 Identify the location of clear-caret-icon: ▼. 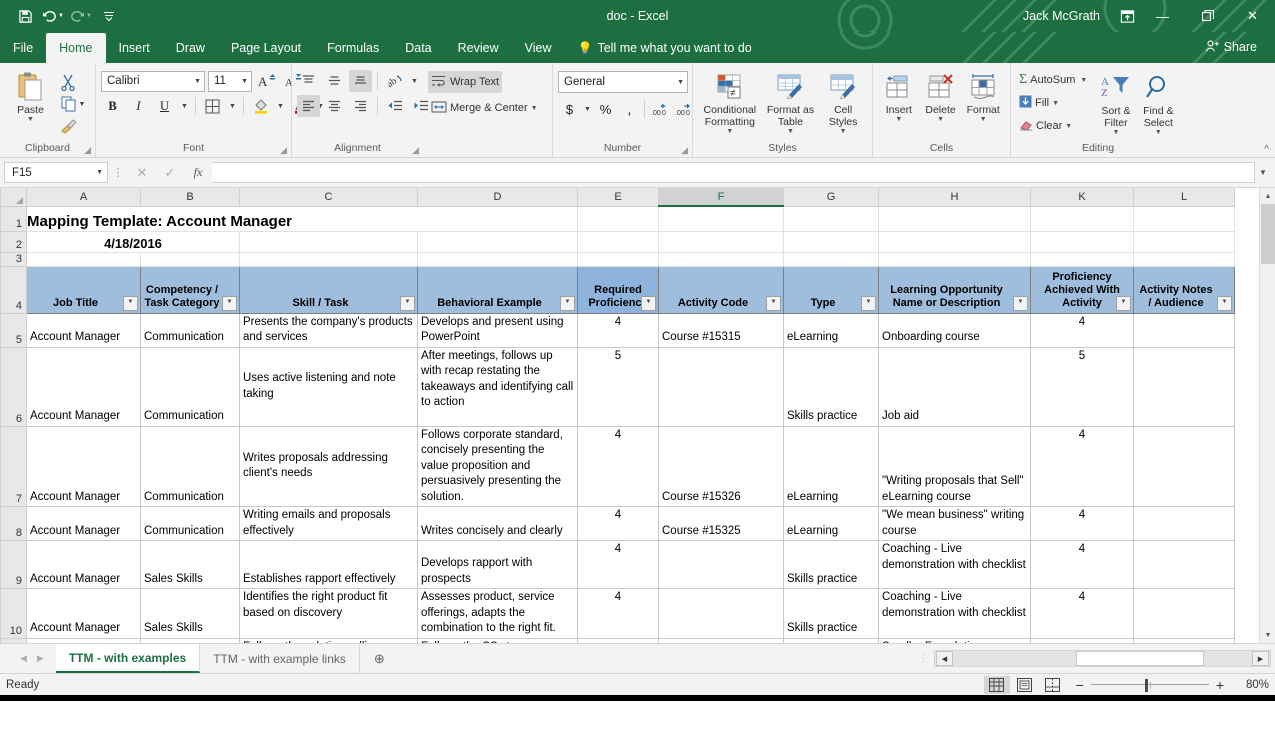
(1068, 126).